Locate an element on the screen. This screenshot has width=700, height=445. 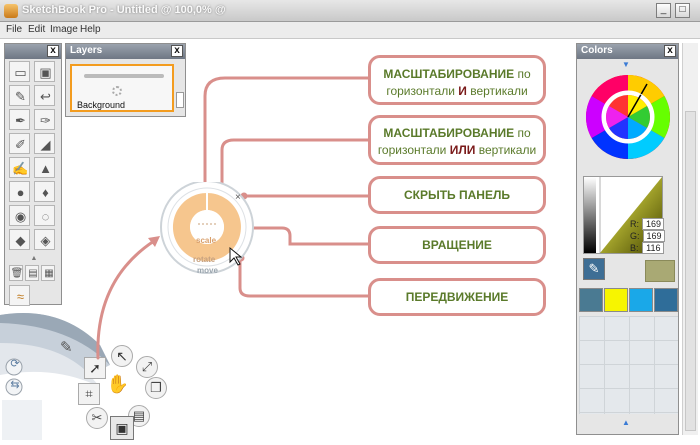
callout-zoom-and-horizontal: горизонтали is located at coordinates (420, 91).